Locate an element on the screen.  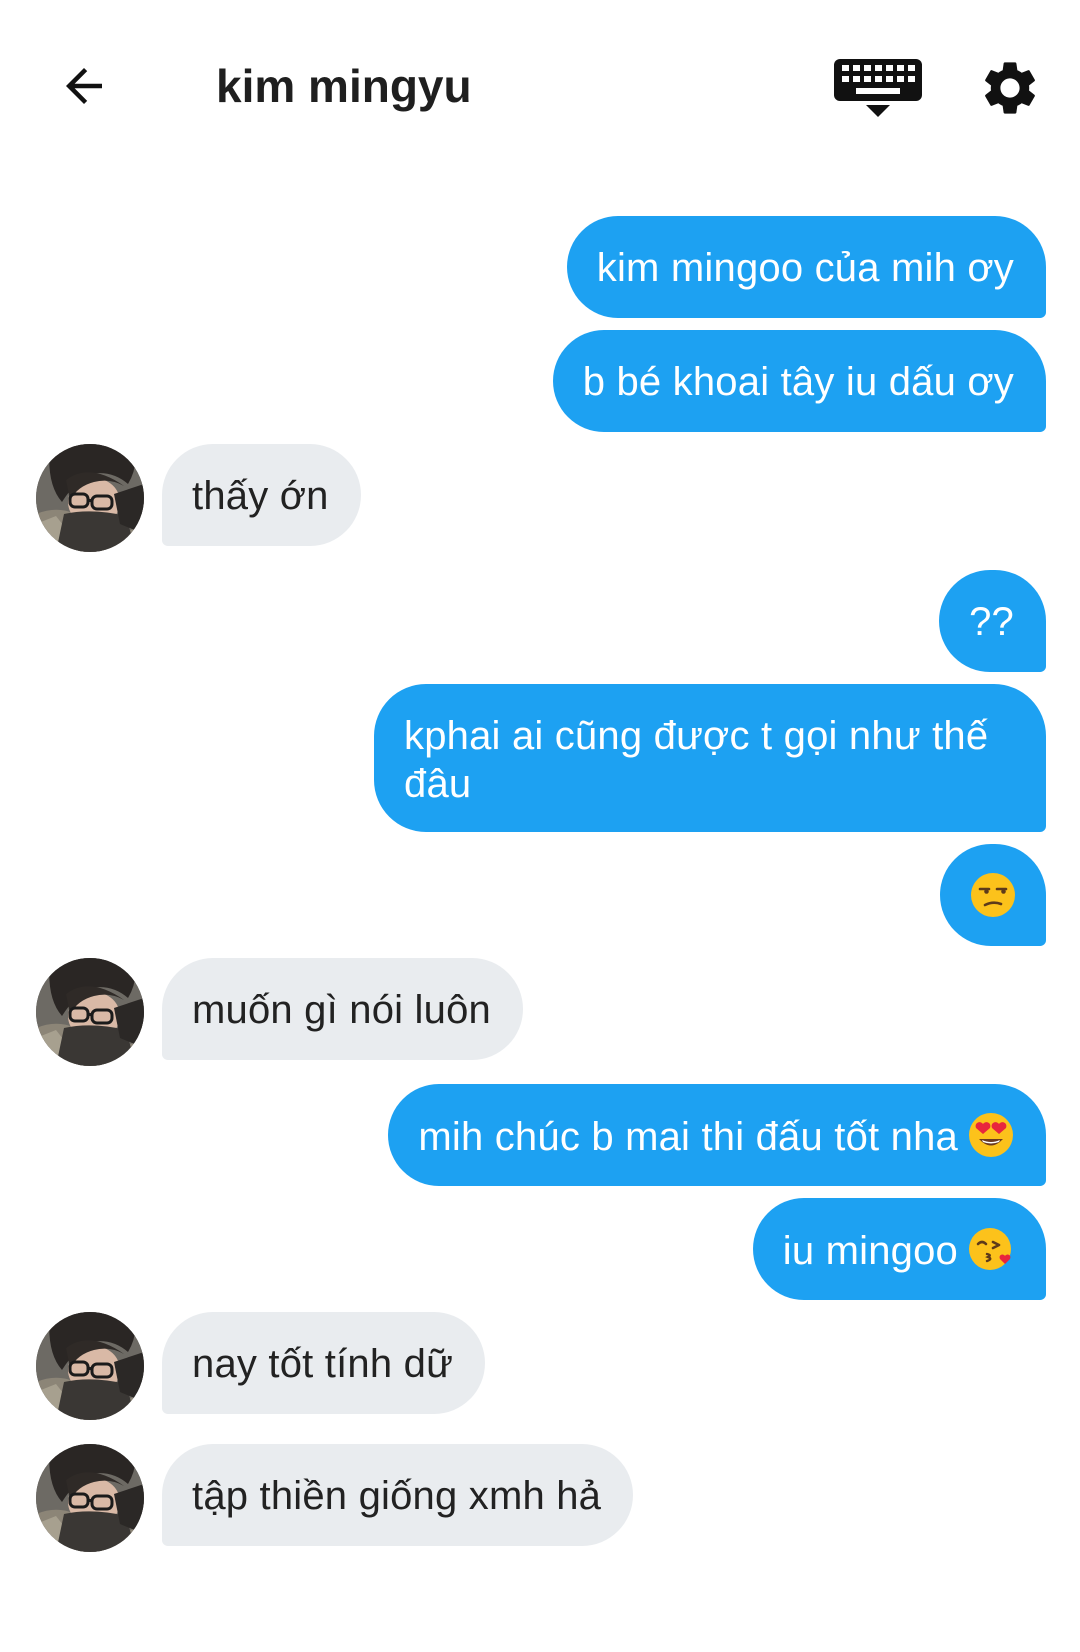
keyboard-icon is located at coordinates (878, 88).